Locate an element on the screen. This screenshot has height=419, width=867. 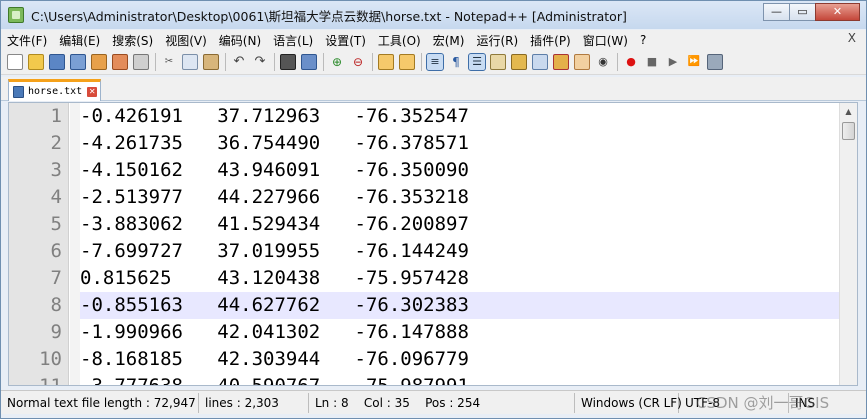
eye-icon: ◉ is located at coordinates (603, 62).